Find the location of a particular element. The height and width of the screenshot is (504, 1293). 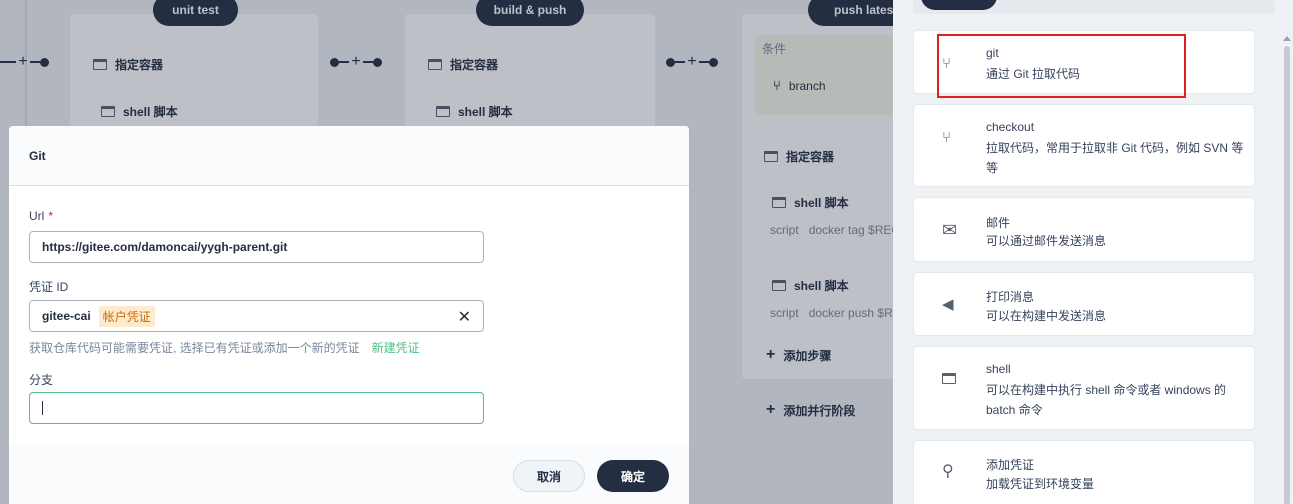

credential-label: 凭证 ID is located at coordinates (49, 287).